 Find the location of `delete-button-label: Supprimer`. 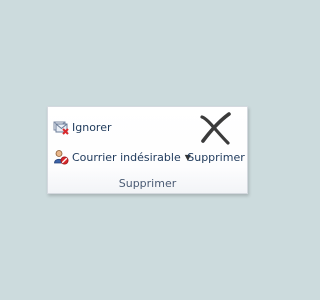

delete-button-label: Supprimer is located at coordinates (216, 157).